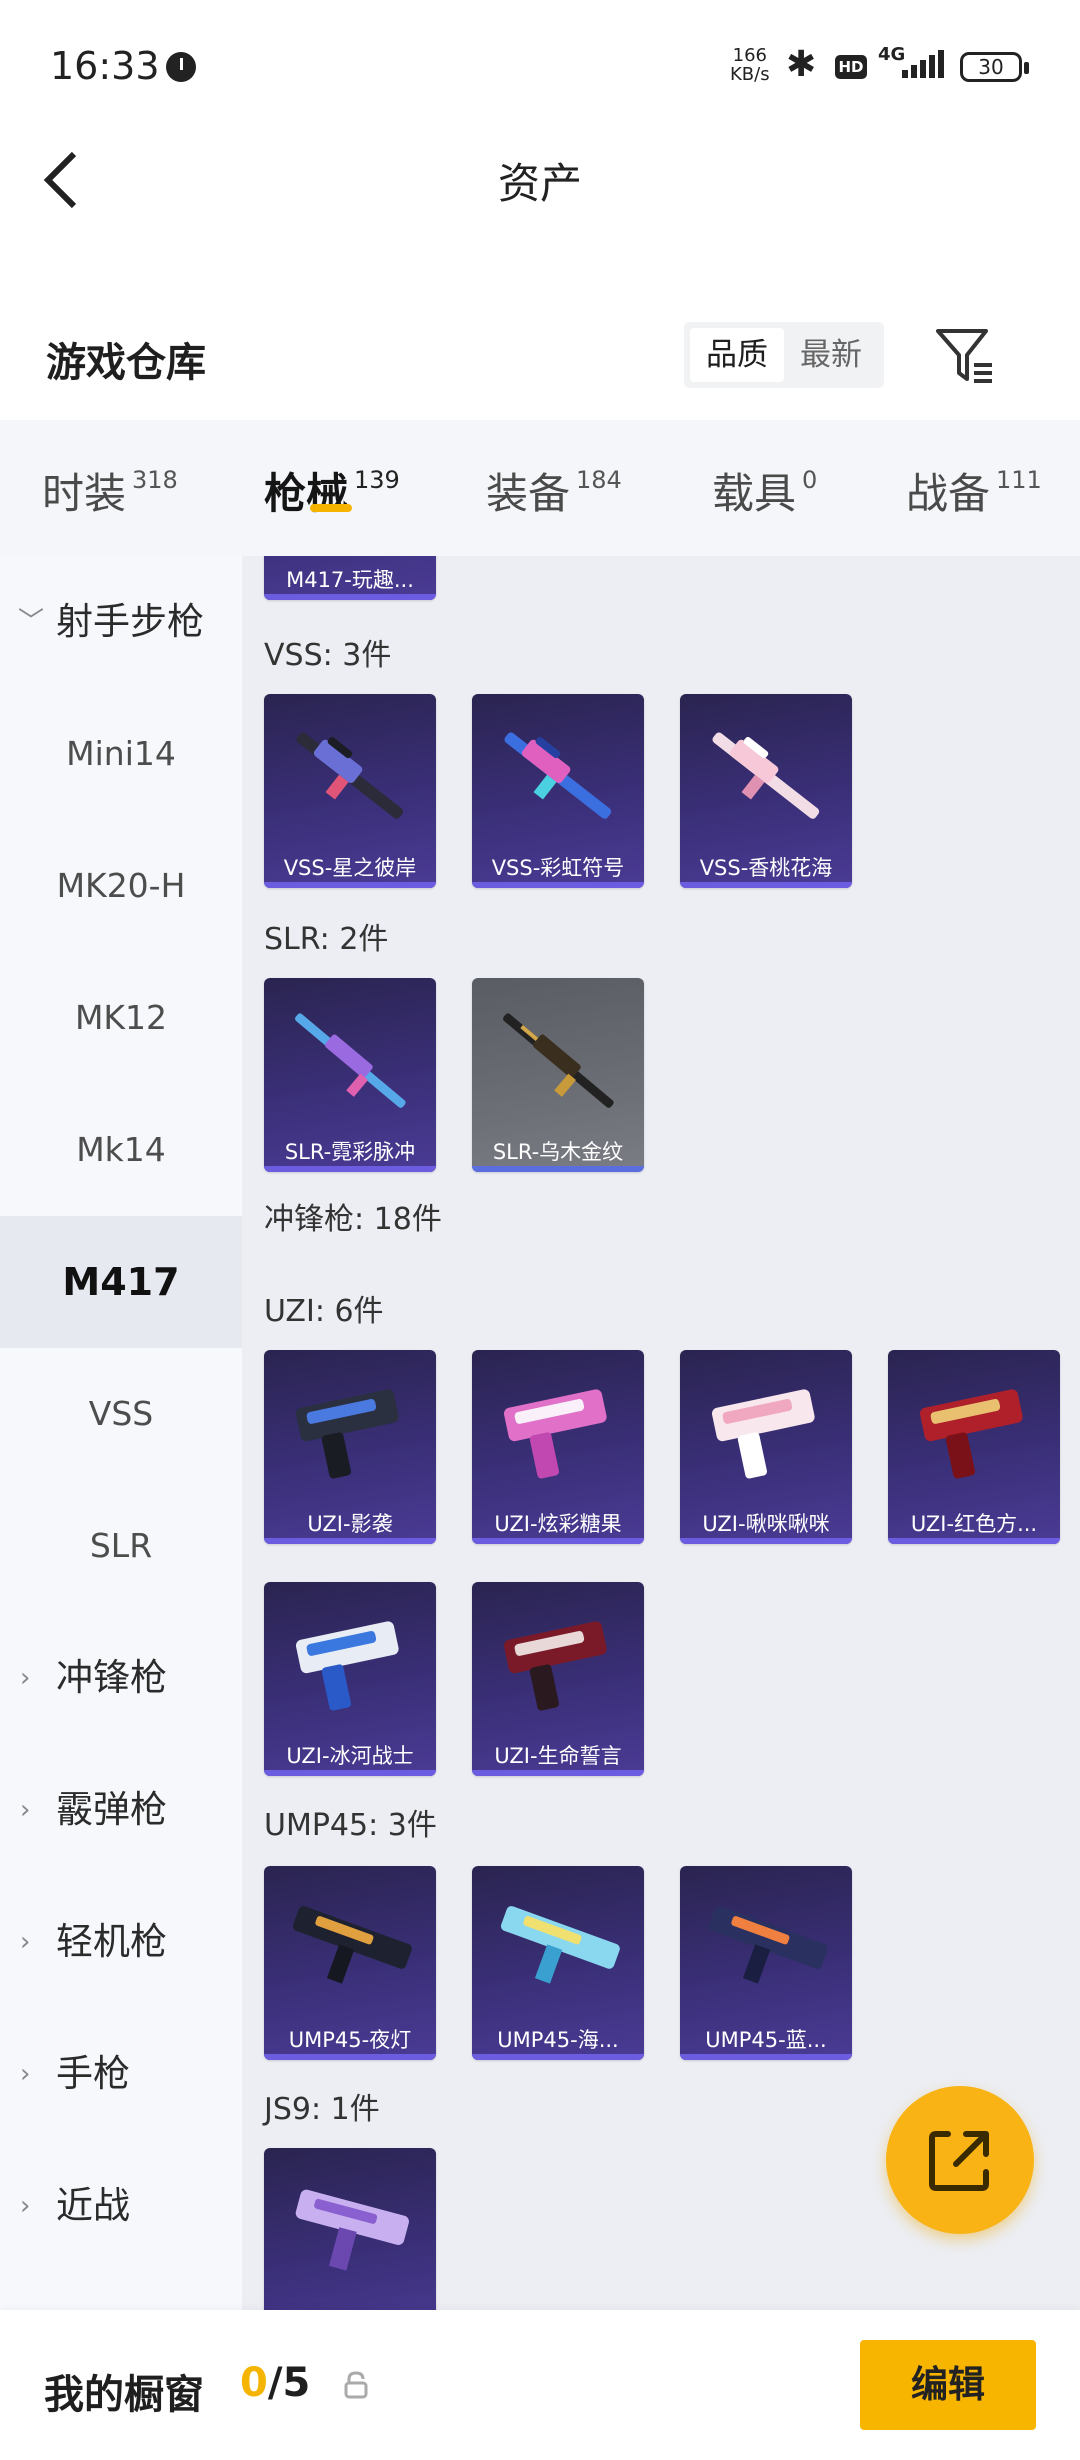  Describe the element at coordinates (350, 1524) in the screenshot. I see `item-name: UZI-影袭` at that location.